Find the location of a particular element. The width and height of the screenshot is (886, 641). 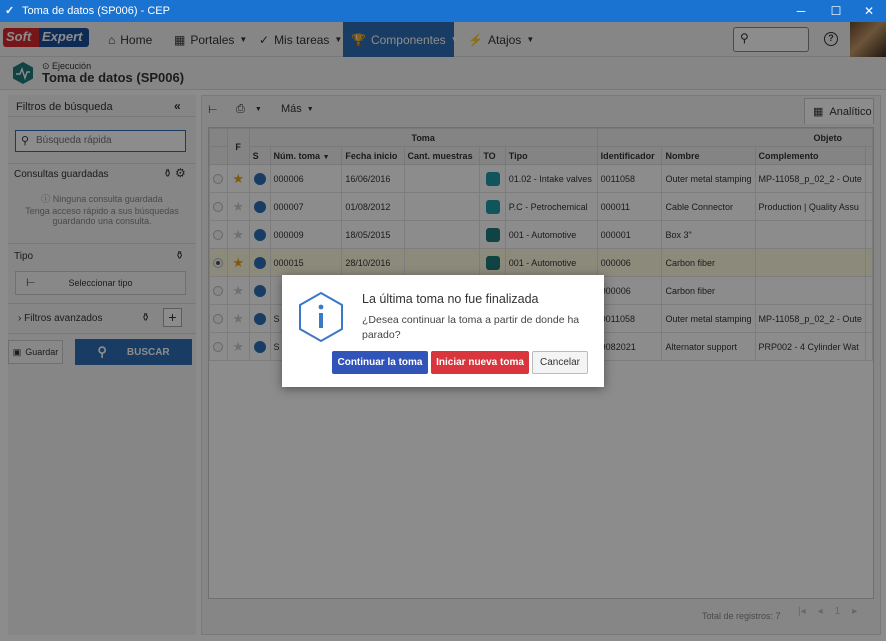

app-icon: ✓ is located at coordinates (10, 11).